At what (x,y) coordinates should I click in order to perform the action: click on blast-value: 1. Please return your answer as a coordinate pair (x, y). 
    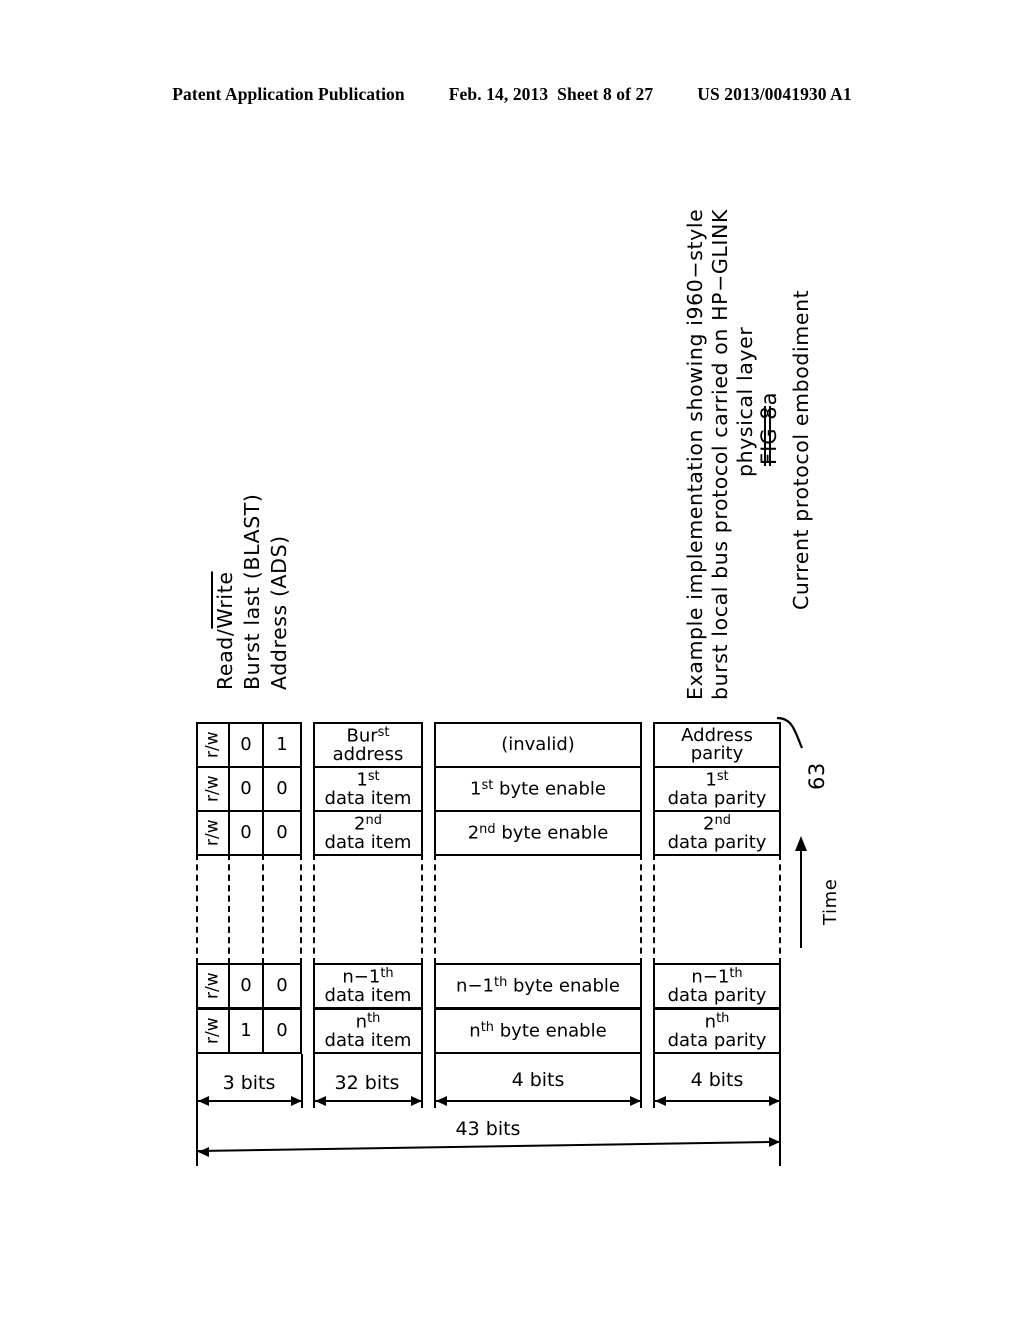
    Looking at the image, I should click on (246, 1030).